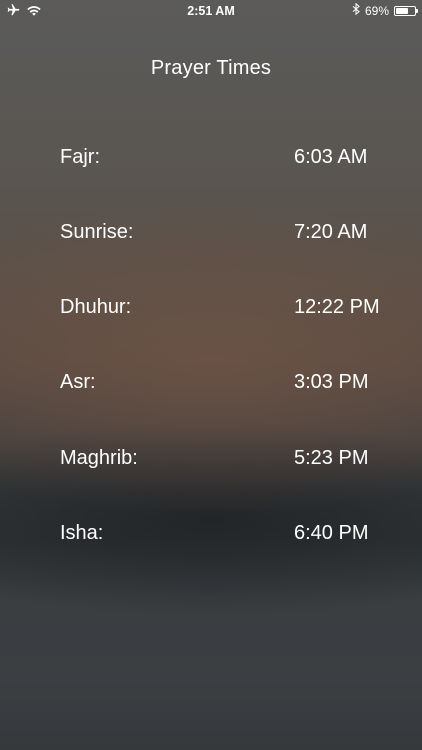  What do you see at coordinates (211, 68) in the screenshot?
I see `page-title: Prayer Times` at bounding box center [211, 68].